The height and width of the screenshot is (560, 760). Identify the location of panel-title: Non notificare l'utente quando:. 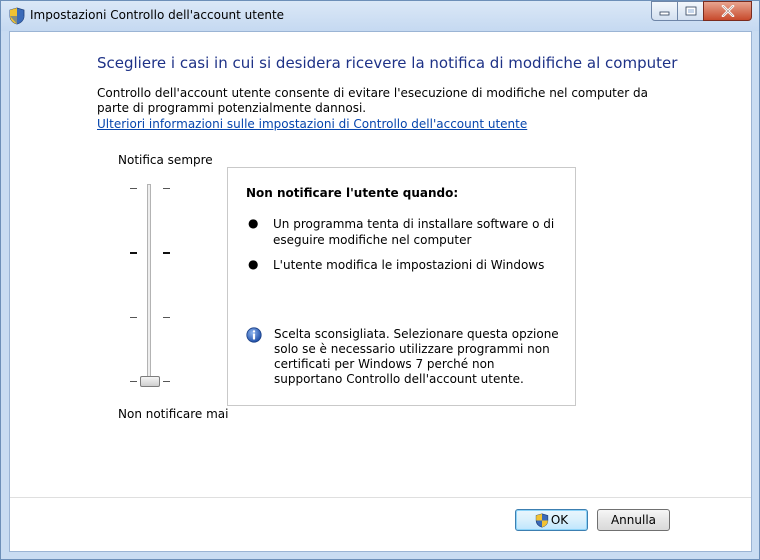
(352, 193).